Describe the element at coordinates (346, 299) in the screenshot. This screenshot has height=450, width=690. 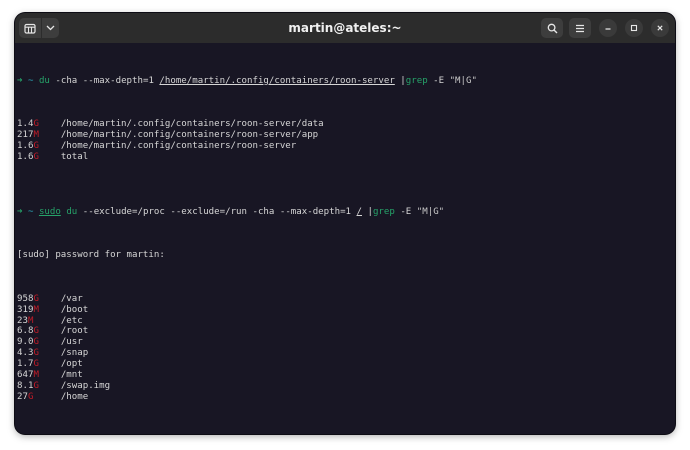
I see `output-row: 958G /var` at that location.